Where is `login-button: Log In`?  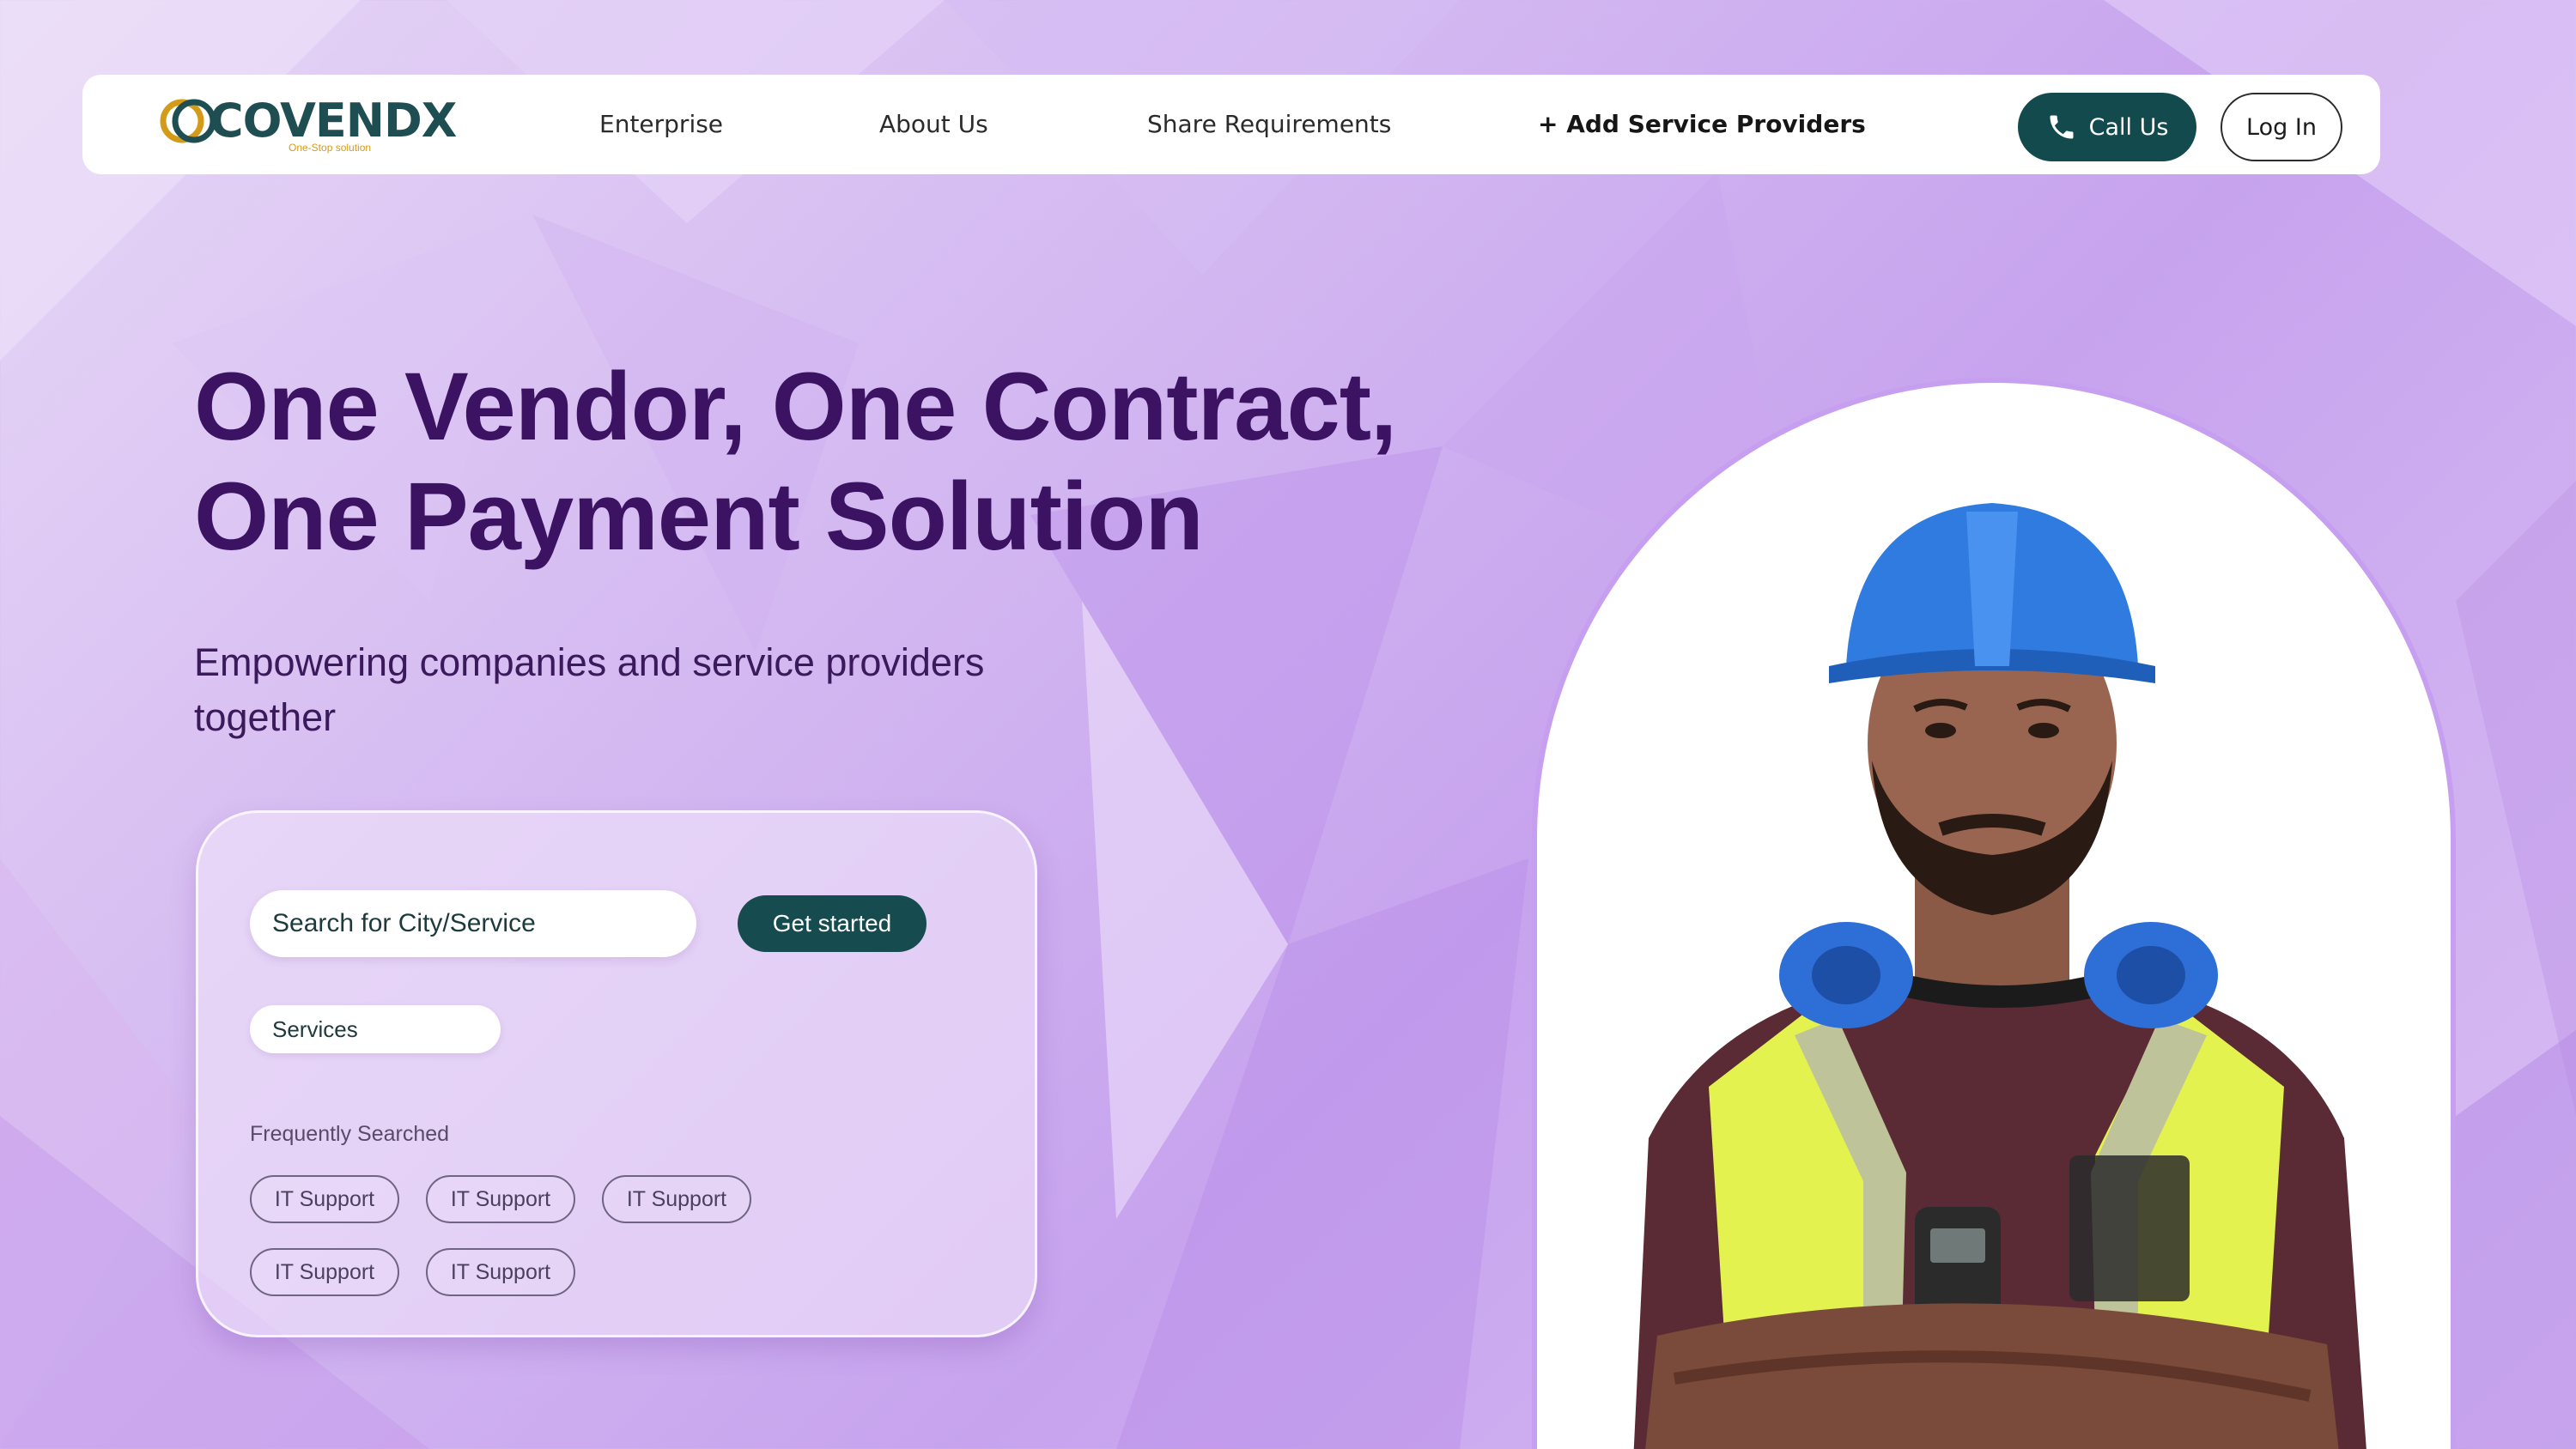
login-button: Log In is located at coordinates (2281, 127).